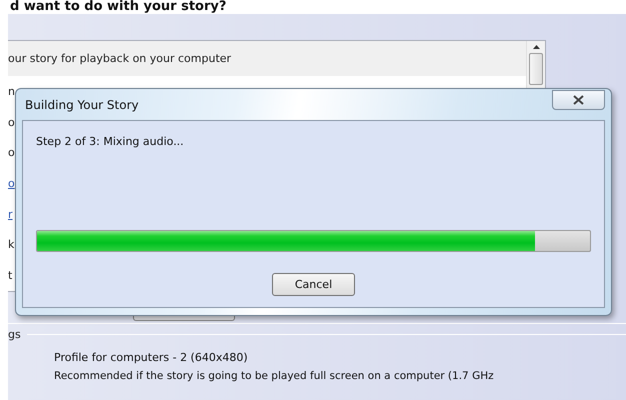 The image size is (626, 400). Describe the element at coordinates (536, 69) in the screenshot. I see `scroll-thumb` at that location.